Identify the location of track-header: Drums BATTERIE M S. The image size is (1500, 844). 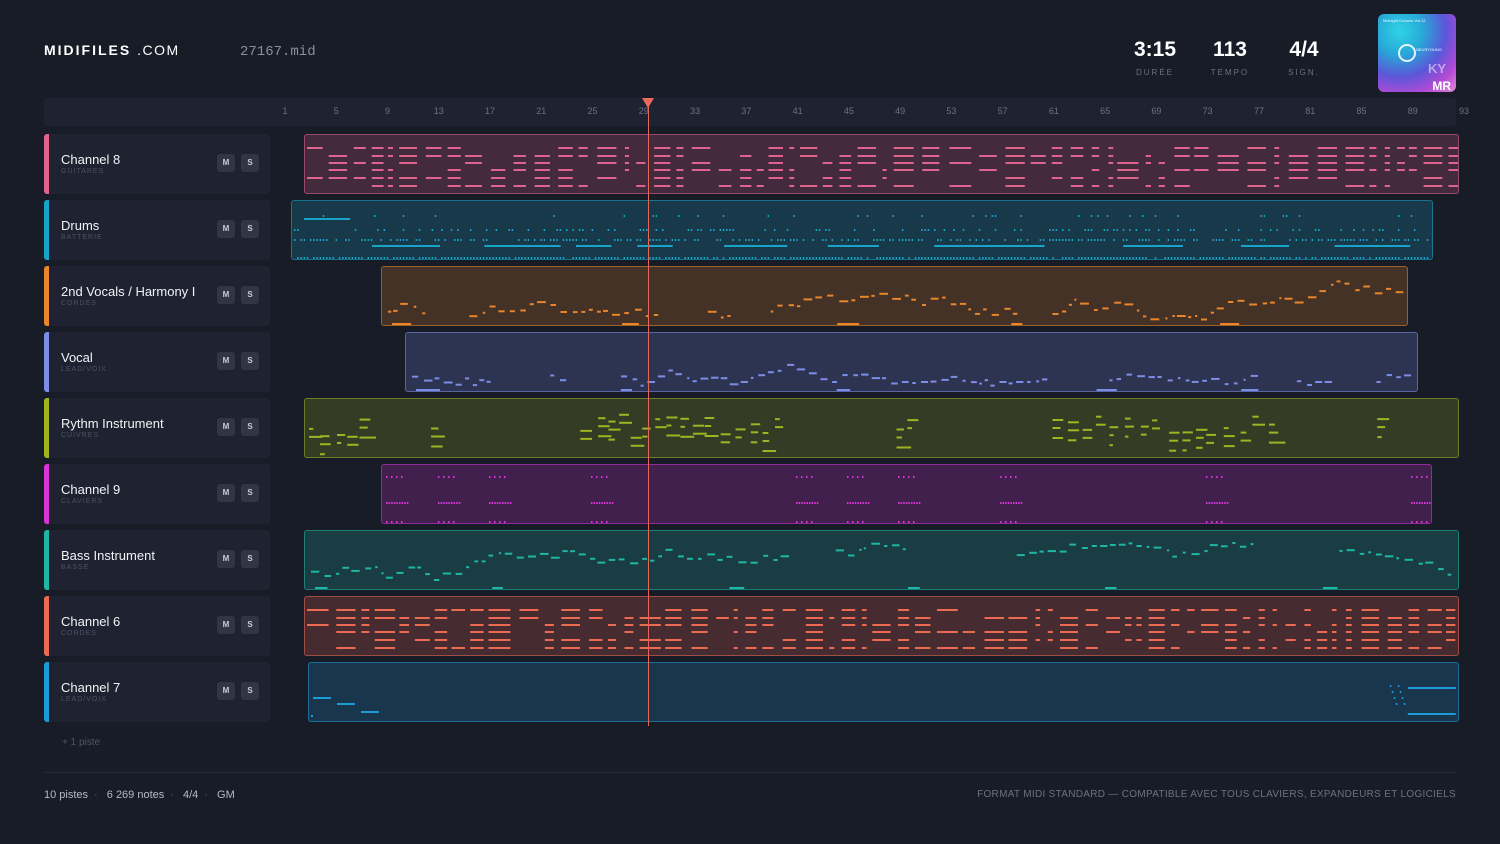
(157, 230).